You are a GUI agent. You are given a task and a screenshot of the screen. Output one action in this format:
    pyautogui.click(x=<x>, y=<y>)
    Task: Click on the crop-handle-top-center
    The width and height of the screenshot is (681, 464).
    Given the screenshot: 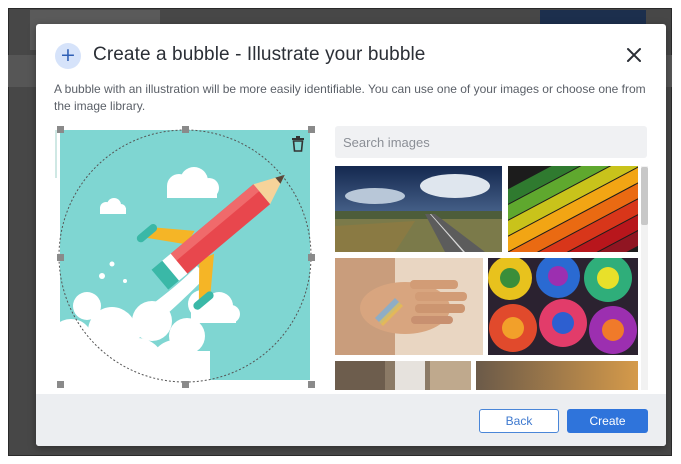 What is the action you would take?
    pyautogui.click(x=185, y=129)
    